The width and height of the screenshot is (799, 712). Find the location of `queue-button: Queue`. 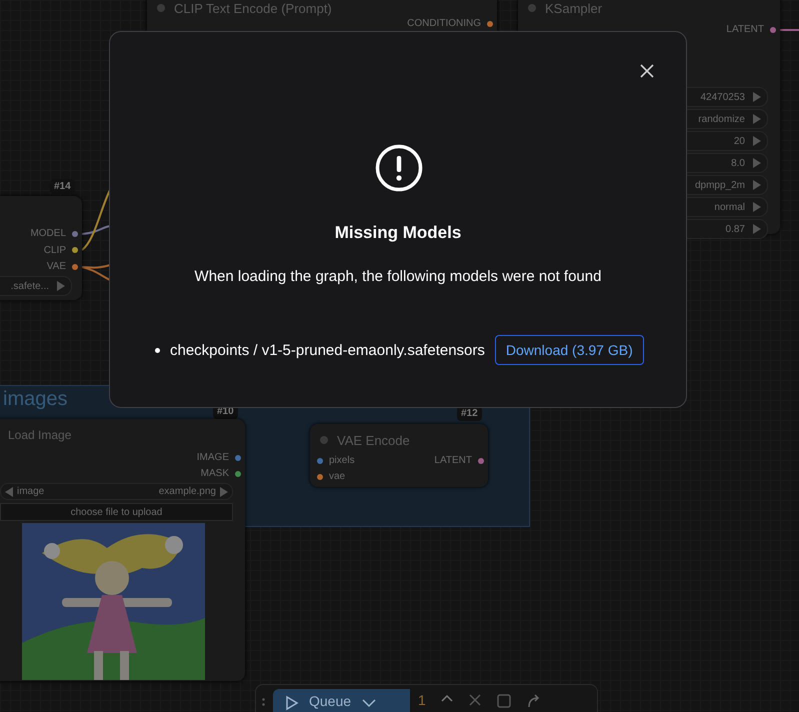

queue-button: Queue is located at coordinates (341, 700).